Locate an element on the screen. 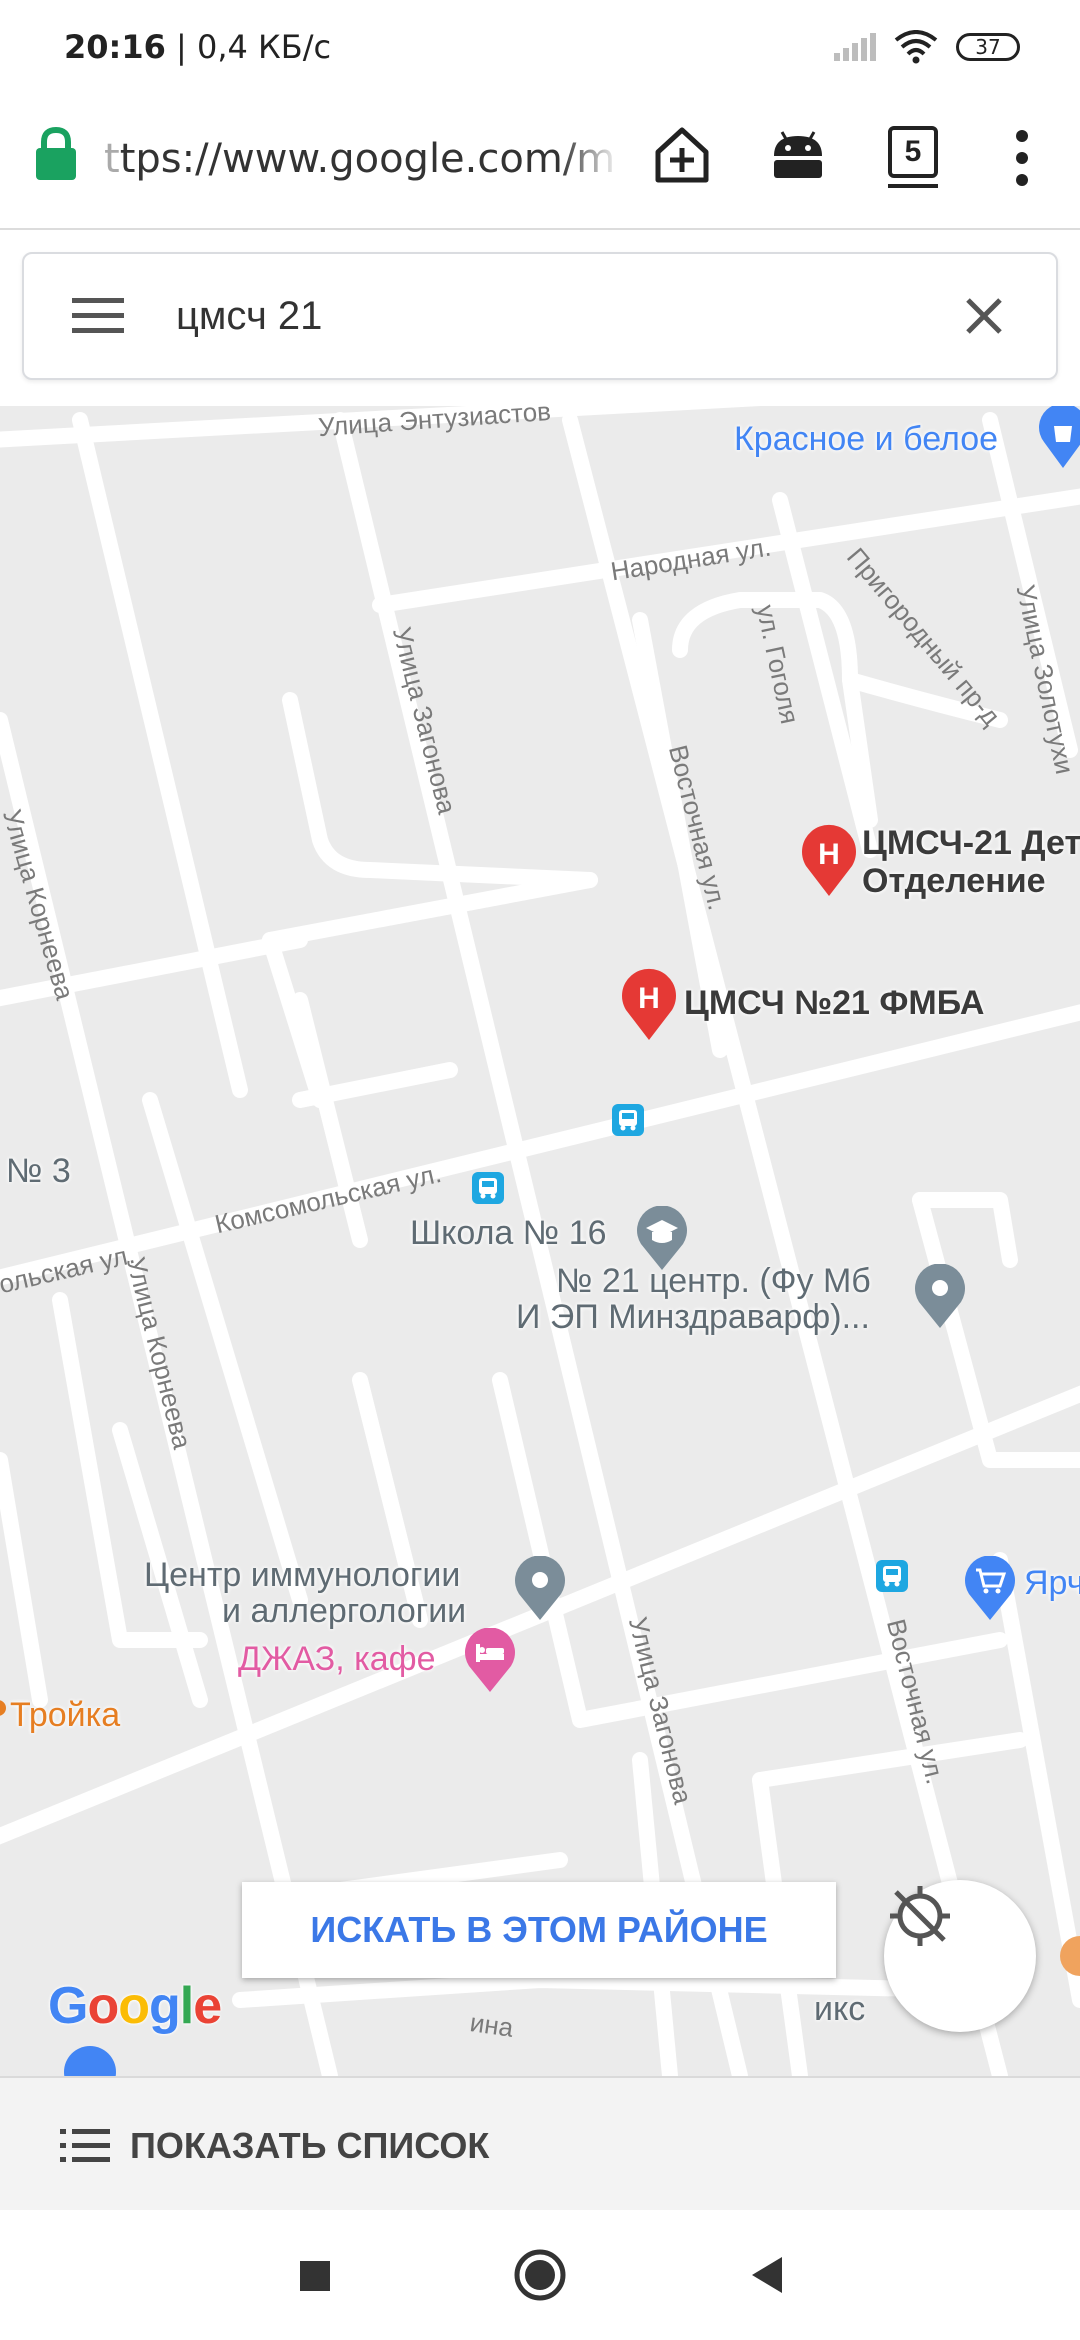  poi-label-fix: икс is located at coordinates (839, 2009).